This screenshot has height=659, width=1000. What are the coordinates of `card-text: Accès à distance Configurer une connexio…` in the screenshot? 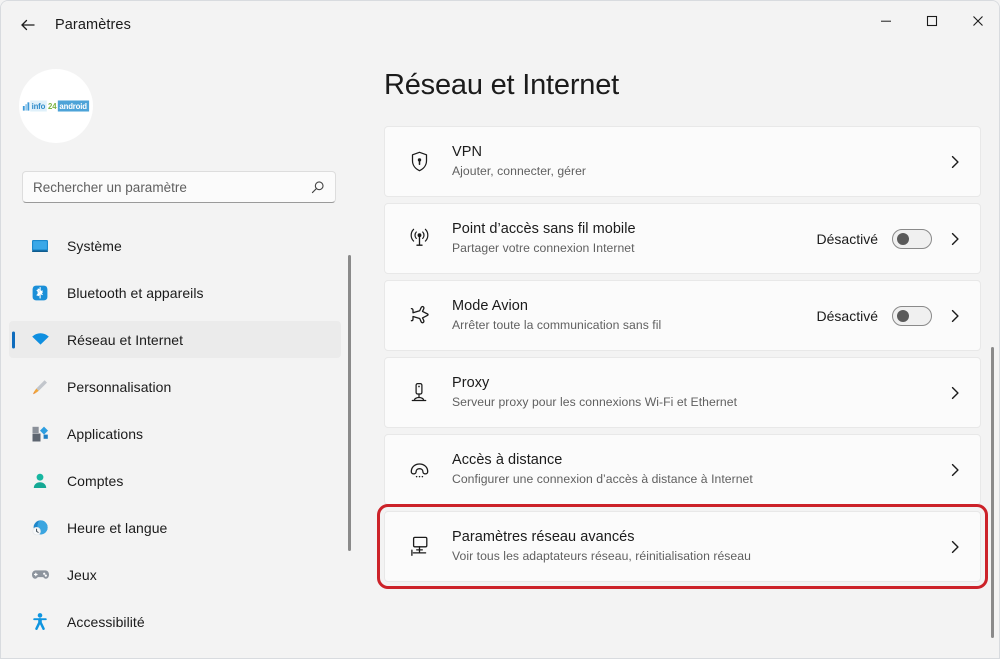 It's located at (699, 469).